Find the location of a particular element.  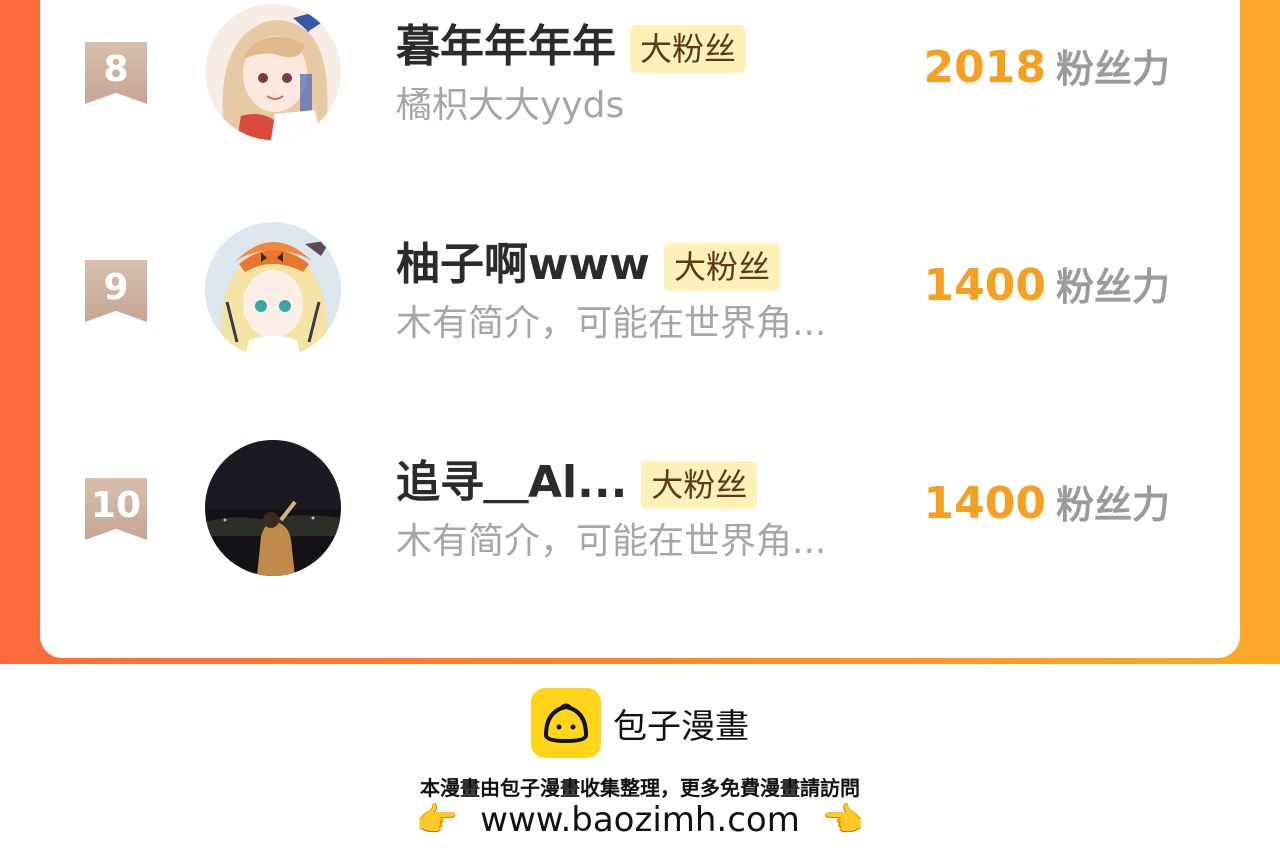

user-name: 柚子啊www 大粉丝 is located at coordinates (588, 260).